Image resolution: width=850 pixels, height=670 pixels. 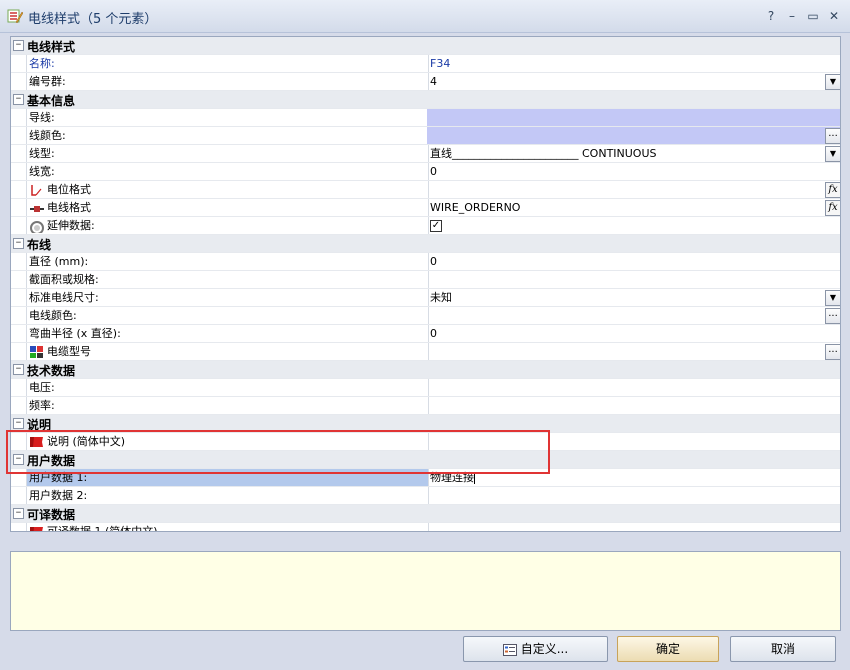 I want to click on property-row: 截面积或规格:, so click(x=425, y=280).